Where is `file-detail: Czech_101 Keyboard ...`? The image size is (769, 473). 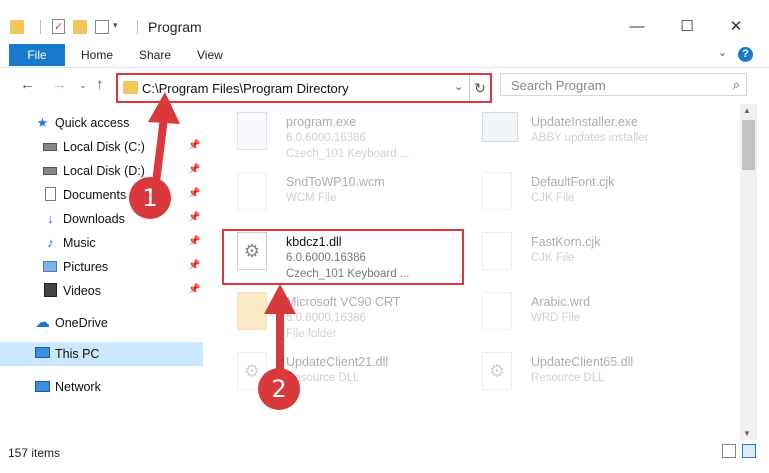
file-detail: Czech_101 Keyboard ... is located at coordinates (348, 154).